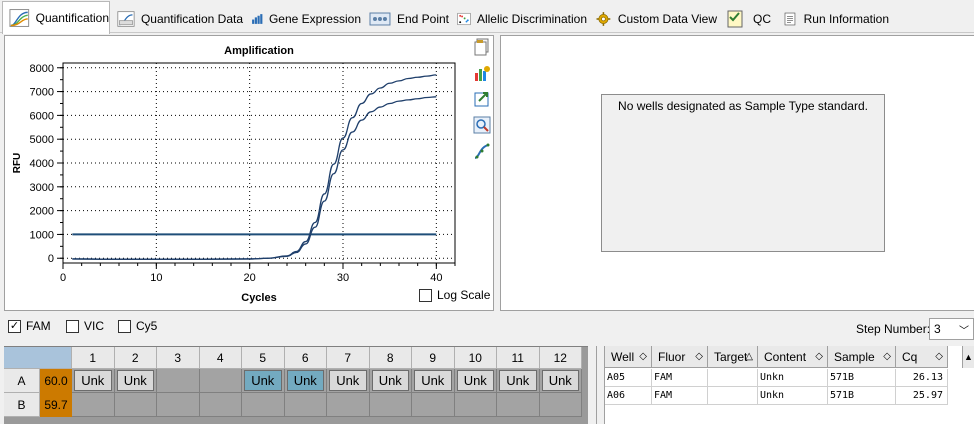 The image size is (974, 424). What do you see at coordinates (628, 378) in the screenshot?
I see `results-cell: A05` at bounding box center [628, 378].